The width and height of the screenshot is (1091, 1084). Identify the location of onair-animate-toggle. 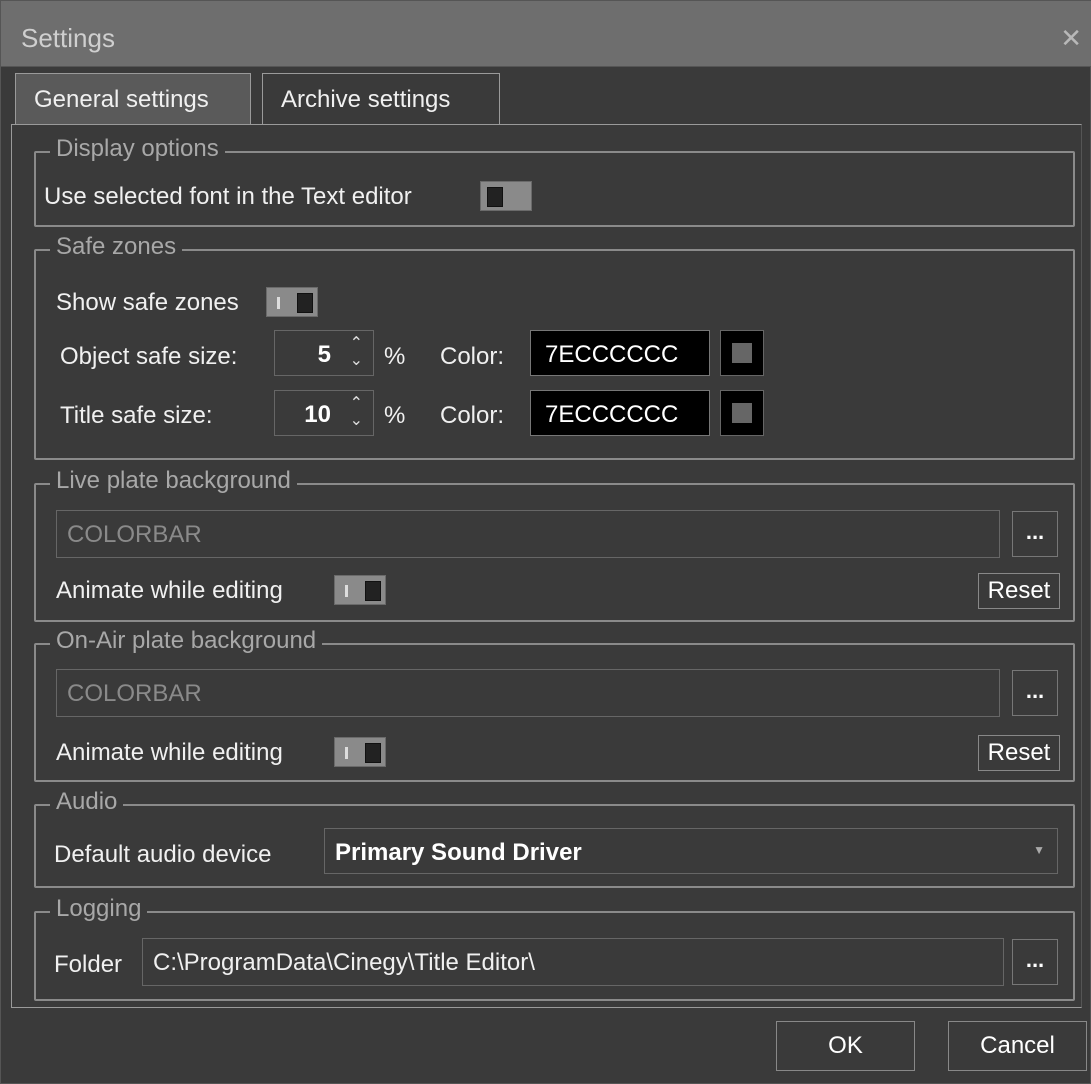
(360, 752).